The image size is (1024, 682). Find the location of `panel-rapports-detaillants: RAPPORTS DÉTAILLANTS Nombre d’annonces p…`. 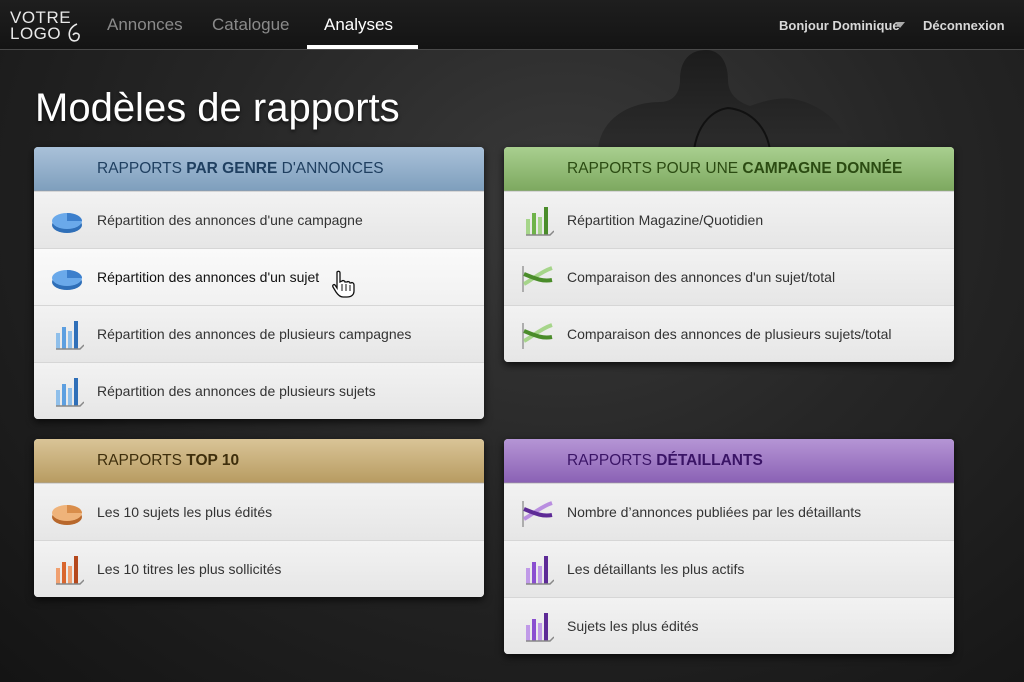

panel-rapports-detaillants: RAPPORTS DÉTAILLANTS Nombre d’annonces p… is located at coordinates (729, 546).